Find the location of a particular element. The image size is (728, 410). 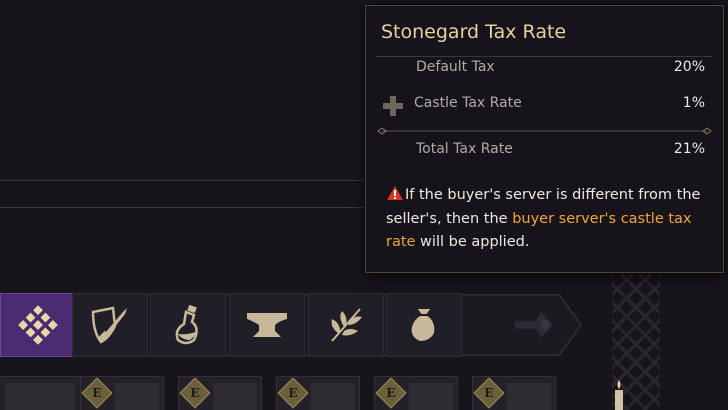

category-weapons-button is located at coordinates (110, 325).